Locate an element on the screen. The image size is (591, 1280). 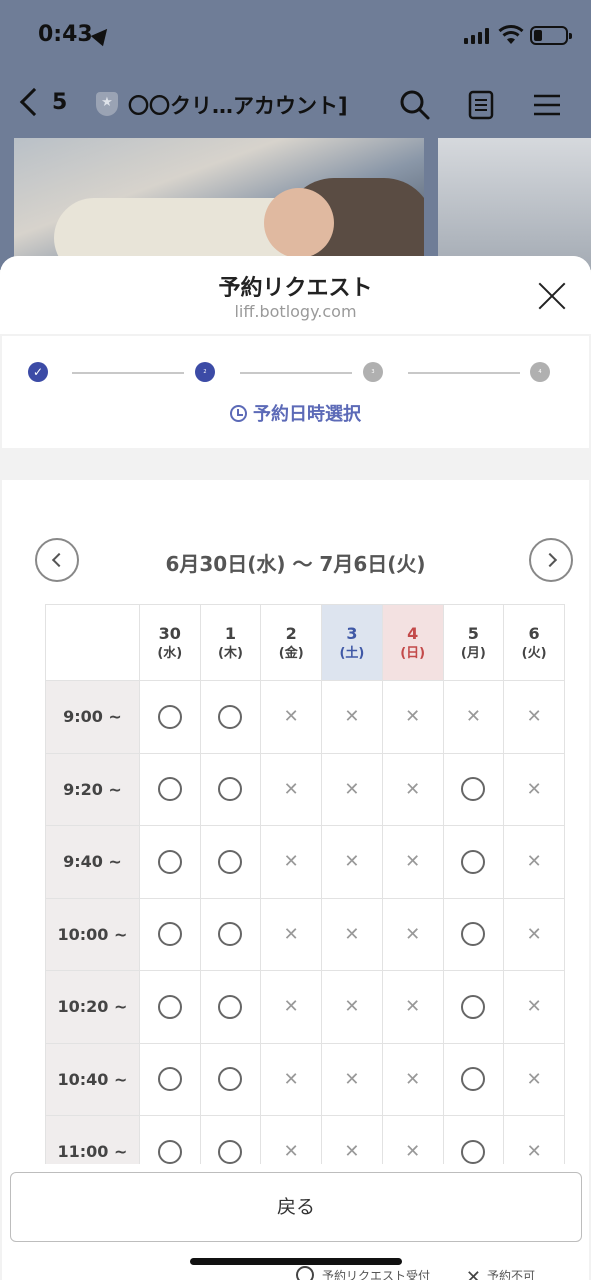
status-bar: 0:43 is located at coordinates (295, 35).